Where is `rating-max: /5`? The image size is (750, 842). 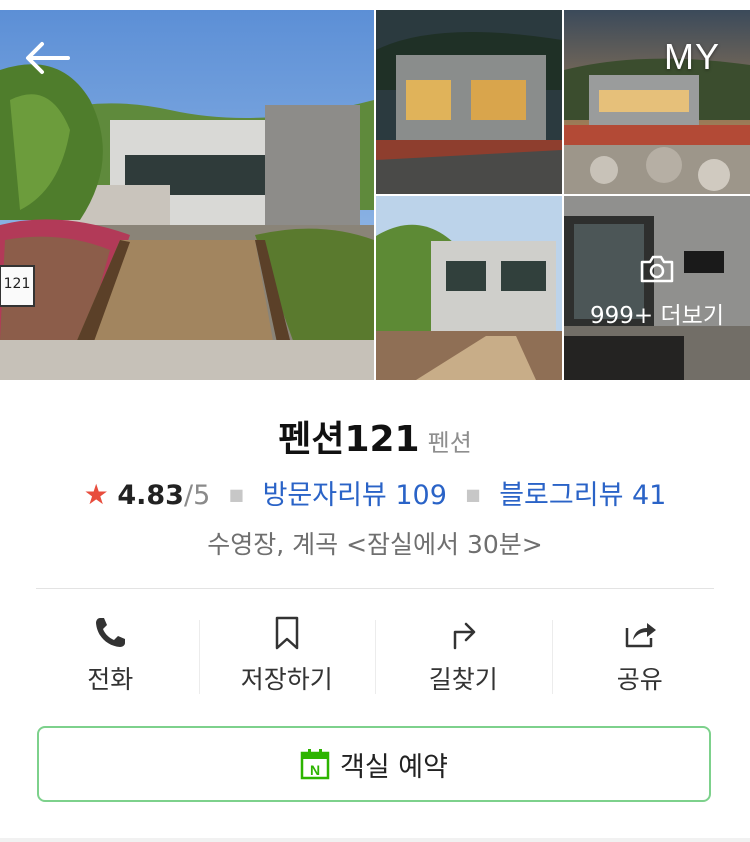 rating-max: /5 is located at coordinates (197, 495).